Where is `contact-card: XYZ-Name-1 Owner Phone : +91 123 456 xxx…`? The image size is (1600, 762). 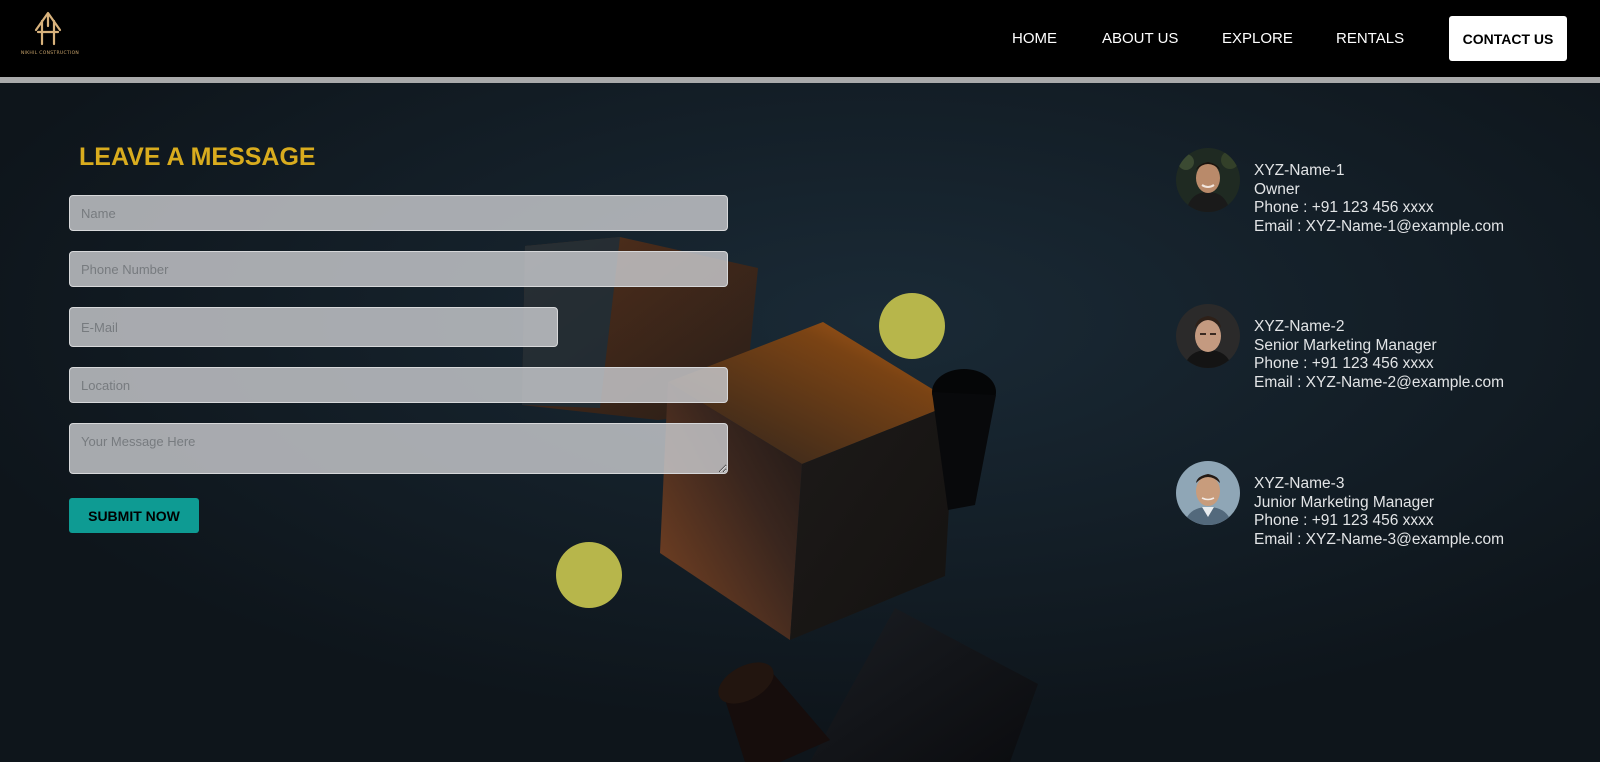
contact-card: XYZ-Name-1 Owner Phone : +91 123 456 xxx… is located at coordinates (1366, 198).